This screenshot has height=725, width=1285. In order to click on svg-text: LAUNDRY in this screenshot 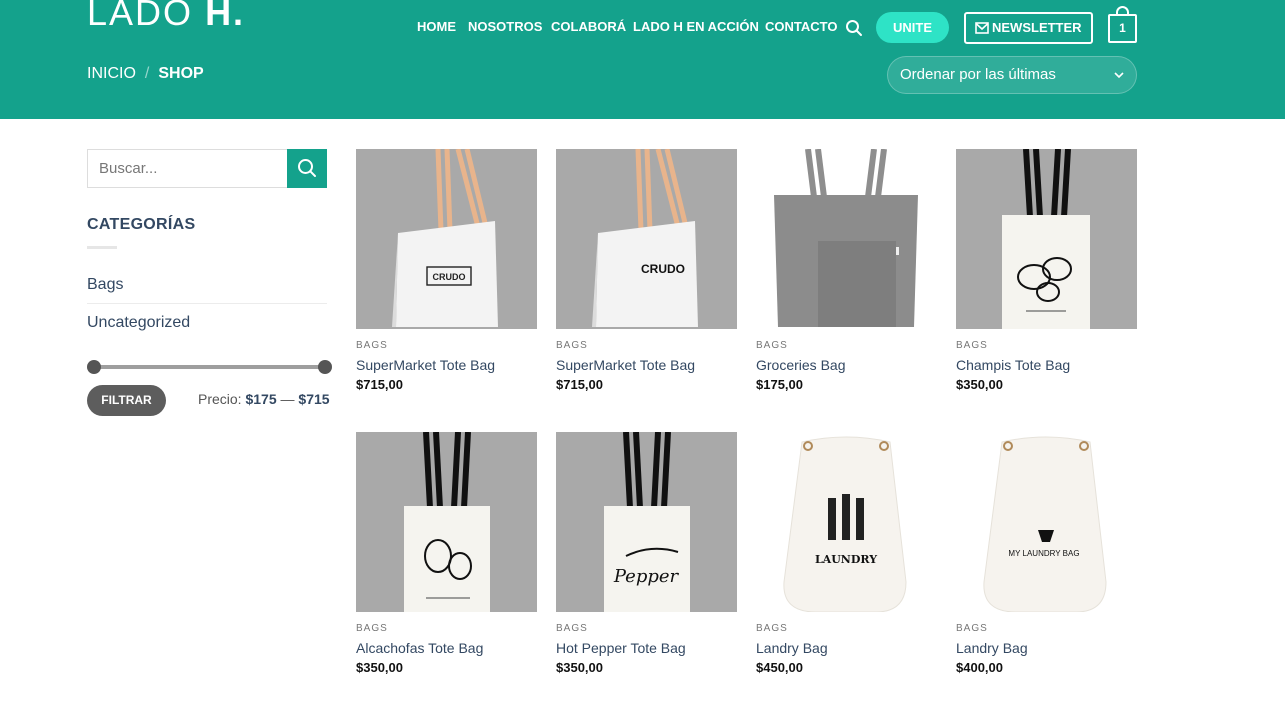, I will do `click(846, 559)`.